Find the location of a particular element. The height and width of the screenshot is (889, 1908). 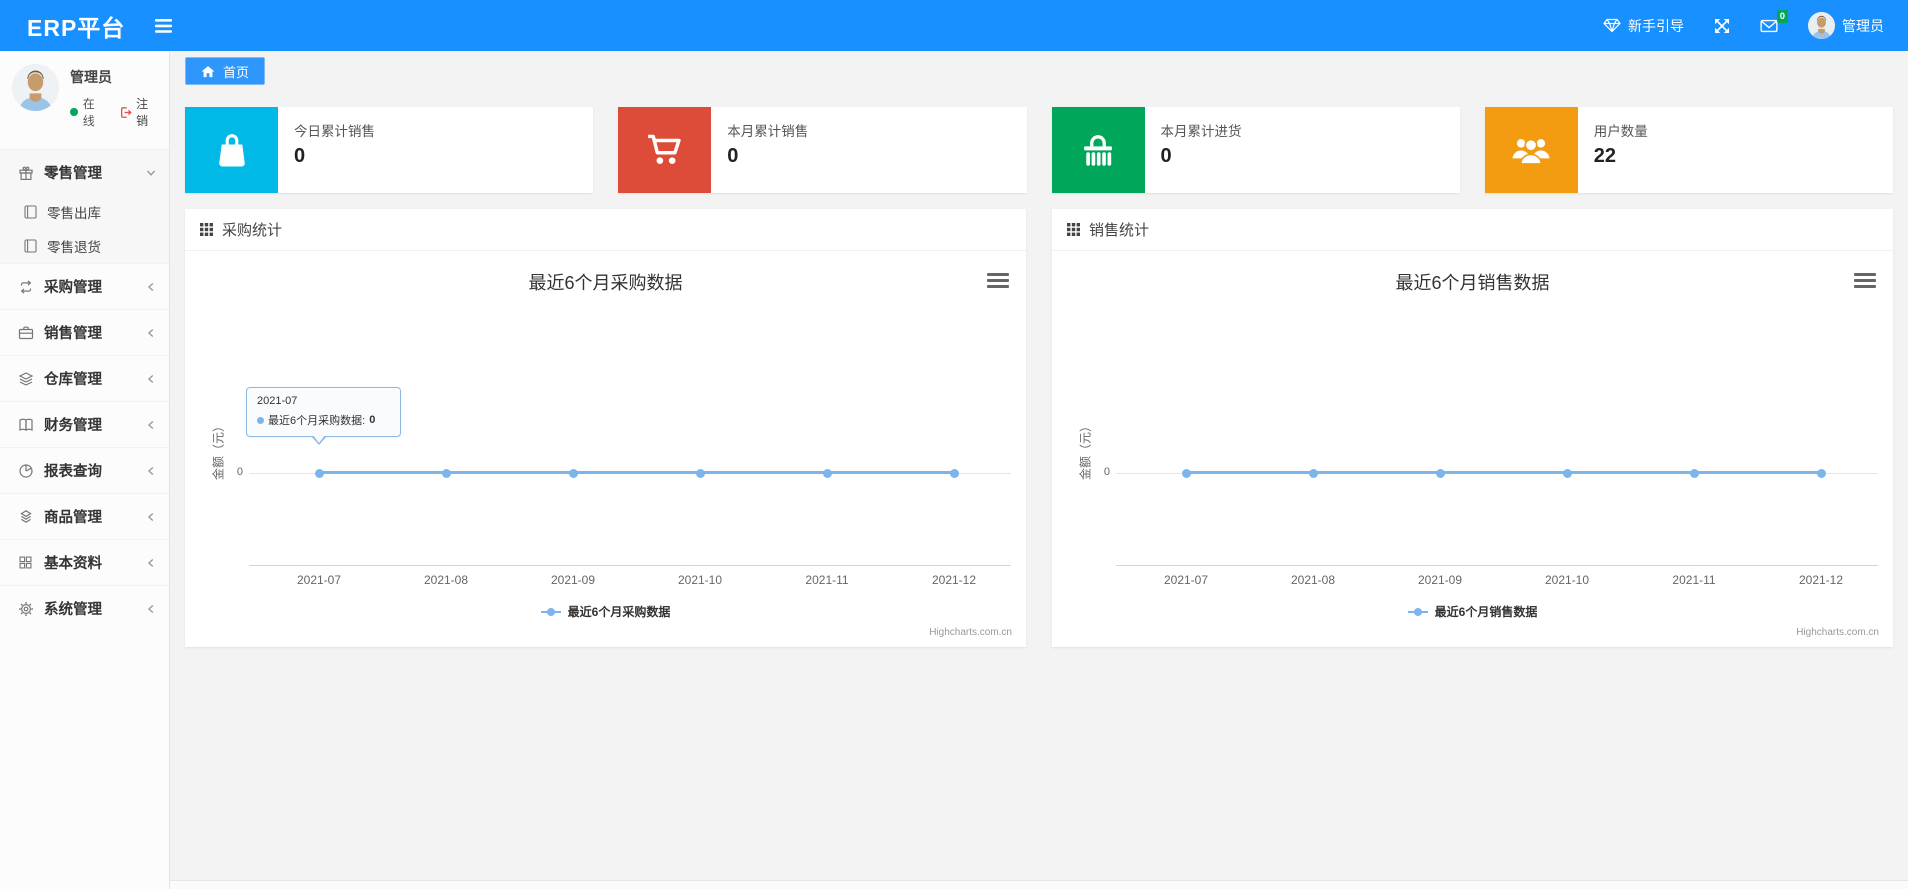

sidebar-item-label: 财务管理 is located at coordinates (73, 426).